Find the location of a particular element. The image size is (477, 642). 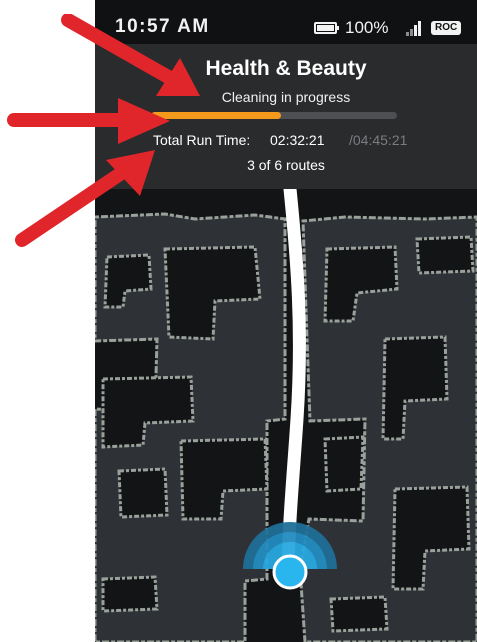

run-time-total: /04:45:21 is located at coordinates (378, 140).